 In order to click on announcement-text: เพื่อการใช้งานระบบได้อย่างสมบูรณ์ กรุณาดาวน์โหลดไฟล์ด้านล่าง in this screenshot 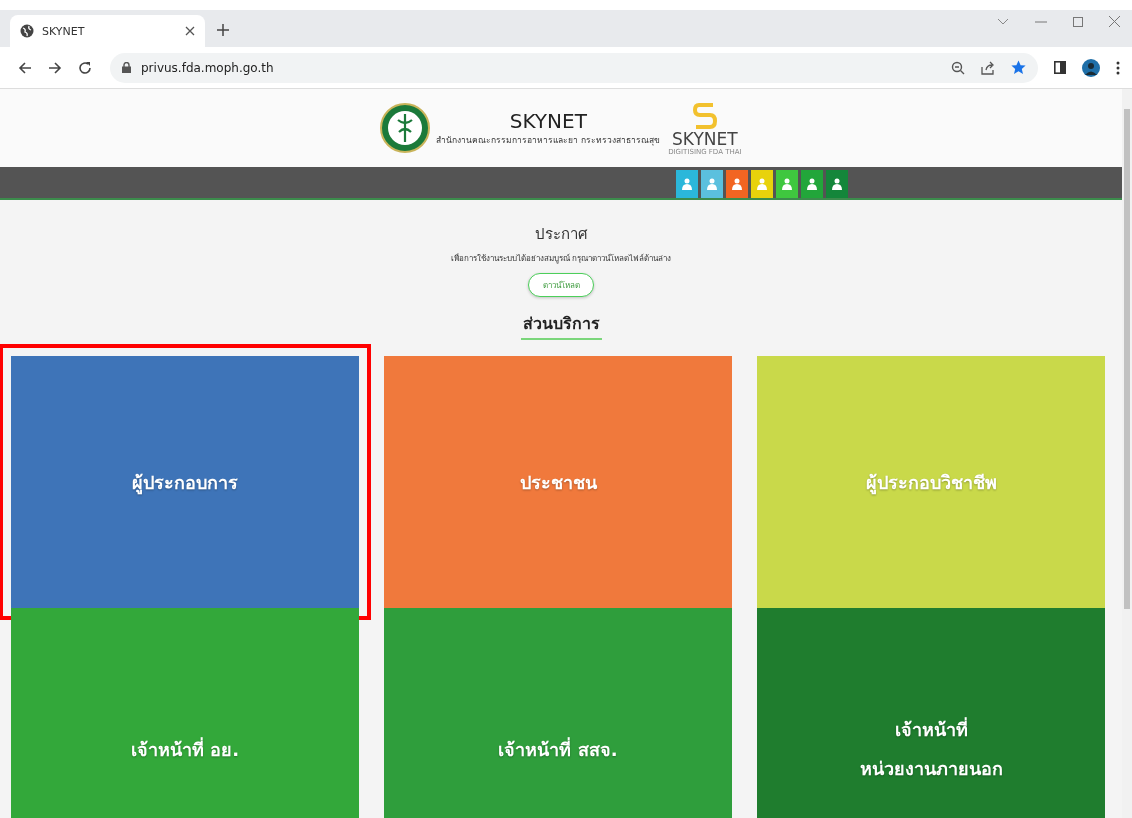, I will do `click(561, 258)`.